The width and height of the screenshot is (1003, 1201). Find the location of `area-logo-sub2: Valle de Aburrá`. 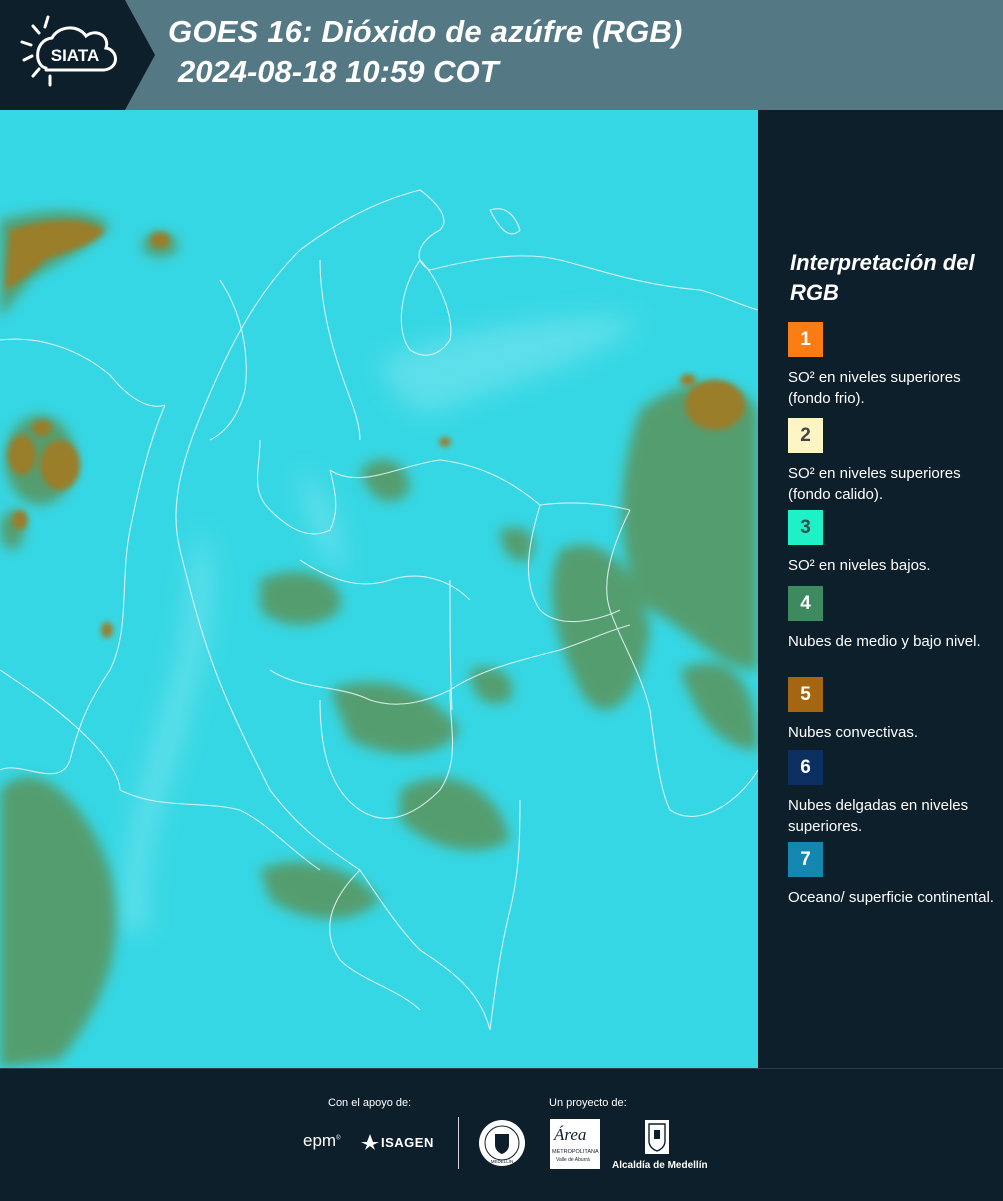

area-logo-sub2: Valle de Aburrá is located at coordinates (573, 1160).